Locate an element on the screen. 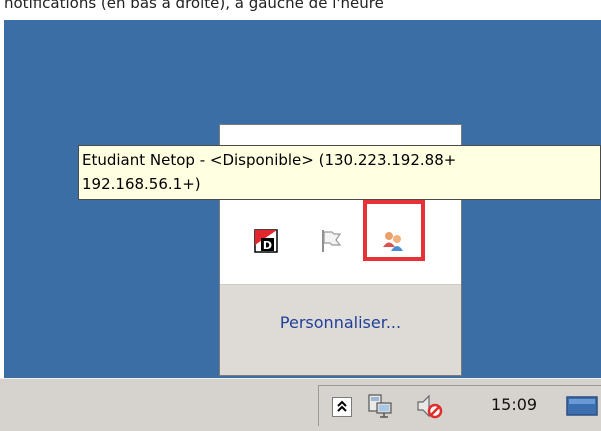 The width and height of the screenshot is (601, 431). network-icon is located at coordinates (381, 406).